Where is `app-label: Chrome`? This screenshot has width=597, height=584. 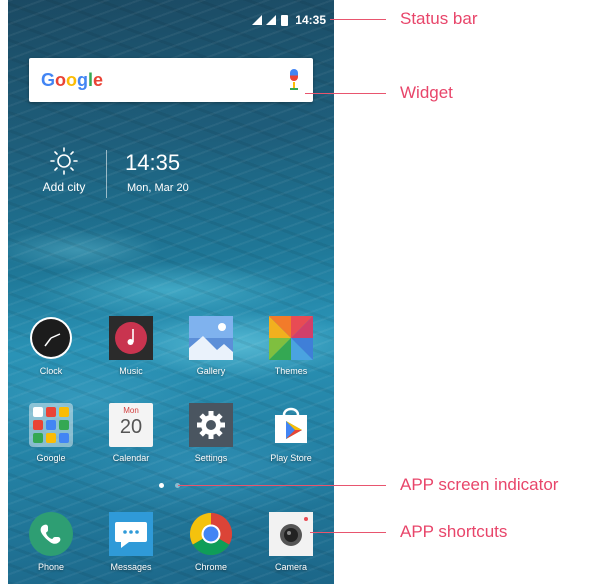
app-label: Chrome is located at coordinates (210, 567).